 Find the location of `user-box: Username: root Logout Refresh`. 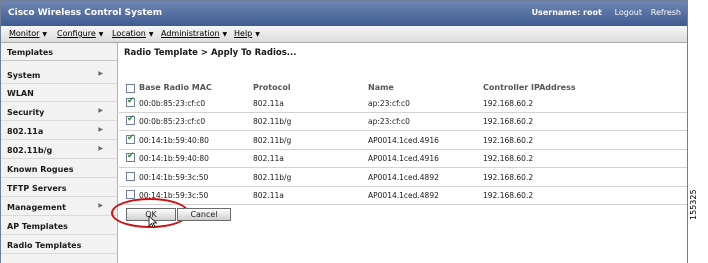

user-box: Username: root Logout Refresh is located at coordinates (606, 12).